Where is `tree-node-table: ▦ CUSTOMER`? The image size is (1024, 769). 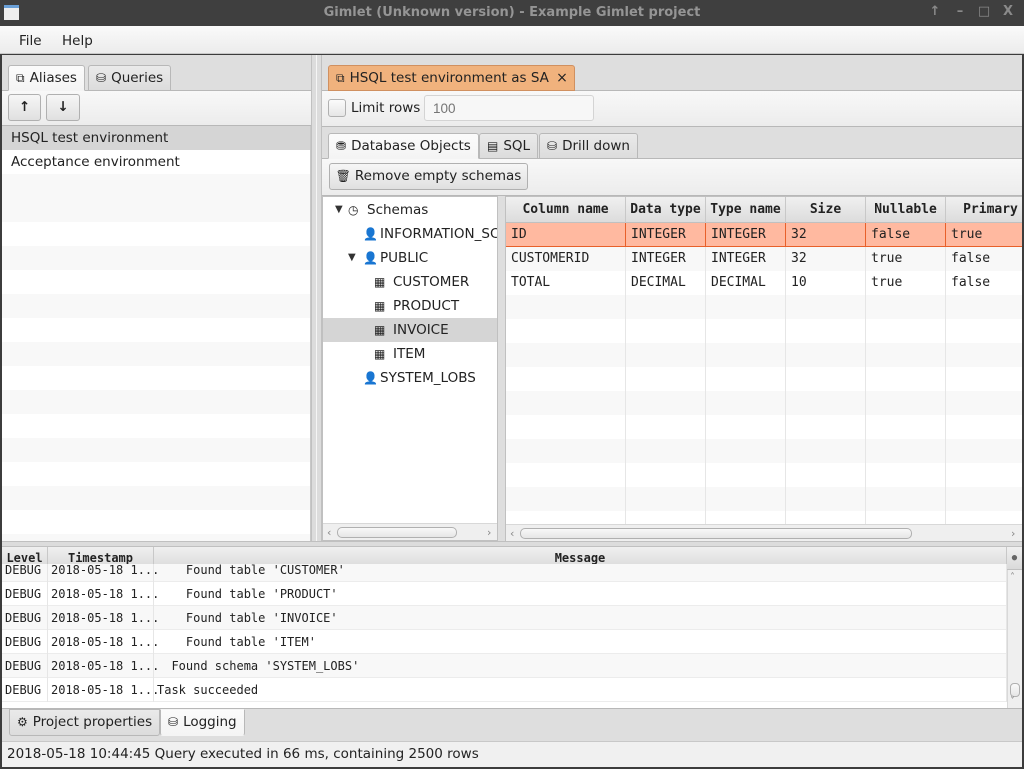
tree-node-table: ▦ CUSTOMER is located at coordinates (410, 282).